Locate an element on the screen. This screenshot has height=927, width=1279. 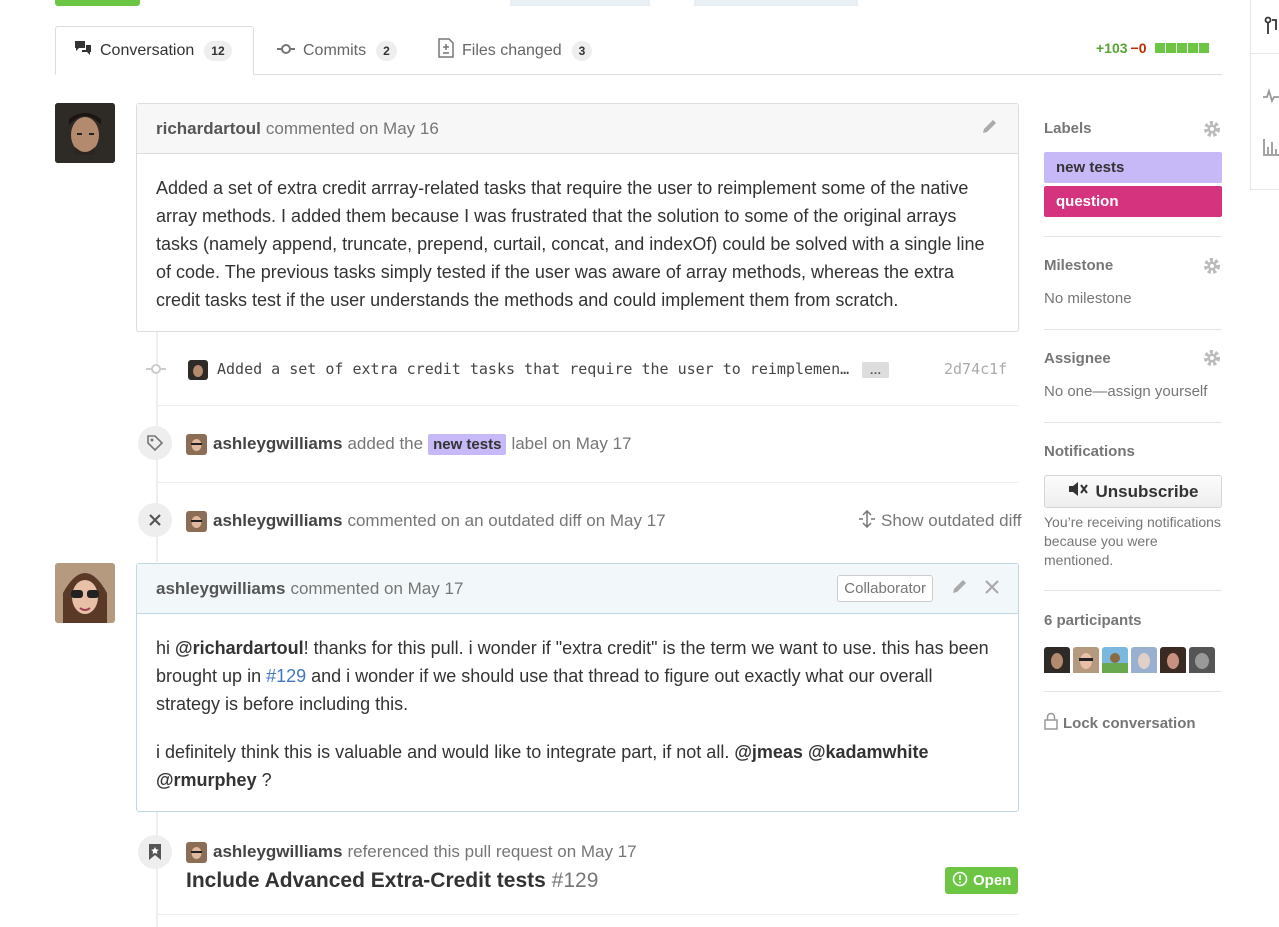
issue-link: #129 is located at coordinates (286, 676).